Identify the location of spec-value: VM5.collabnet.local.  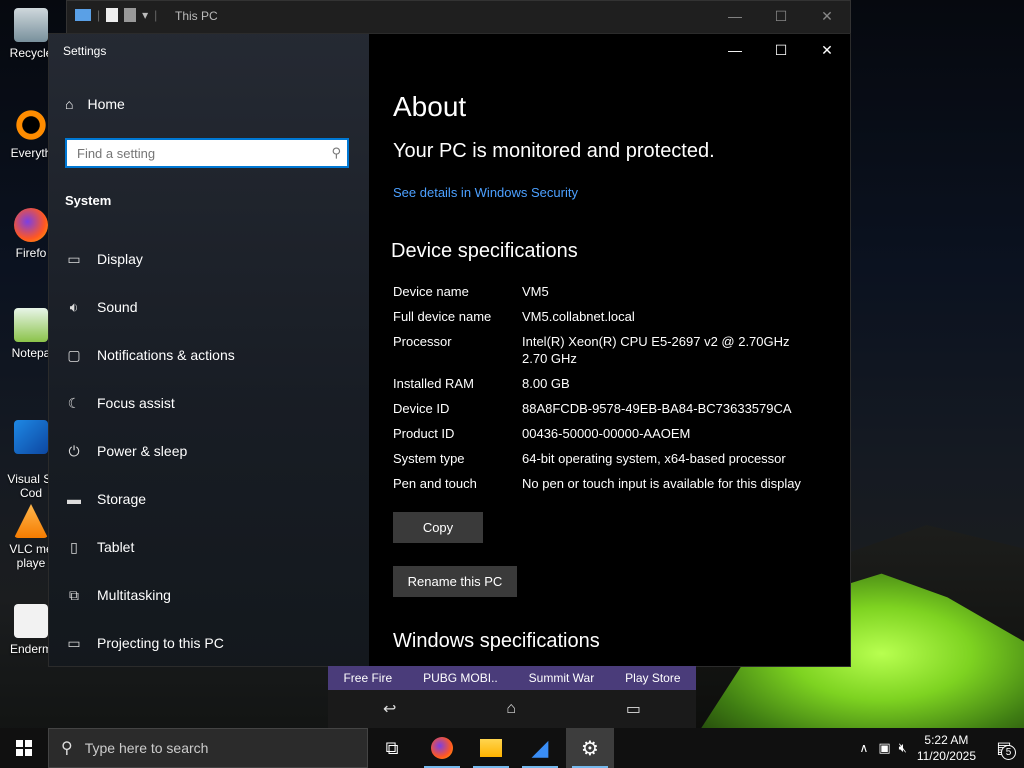
(578, 316).